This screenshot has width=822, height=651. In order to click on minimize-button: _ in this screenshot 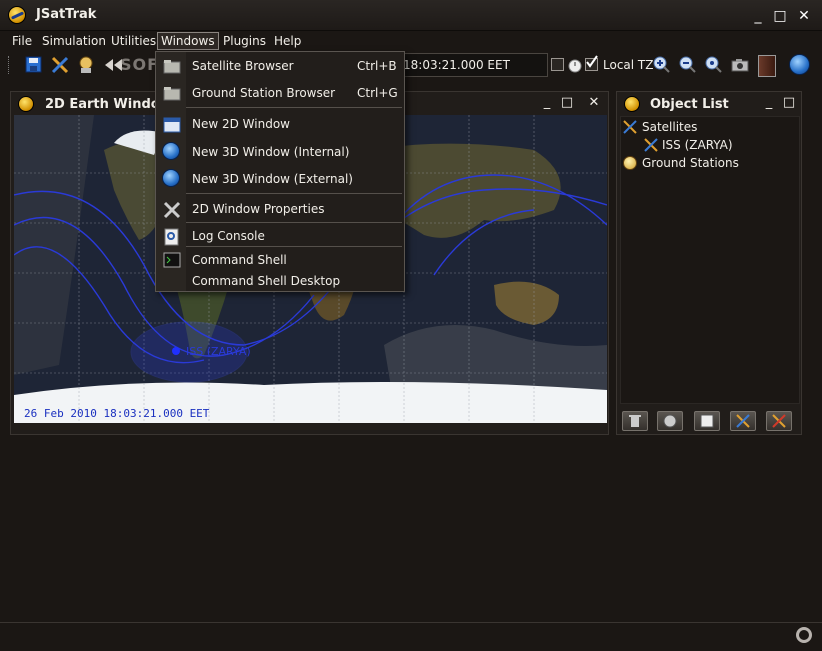, I will do `click(758, 16)`.